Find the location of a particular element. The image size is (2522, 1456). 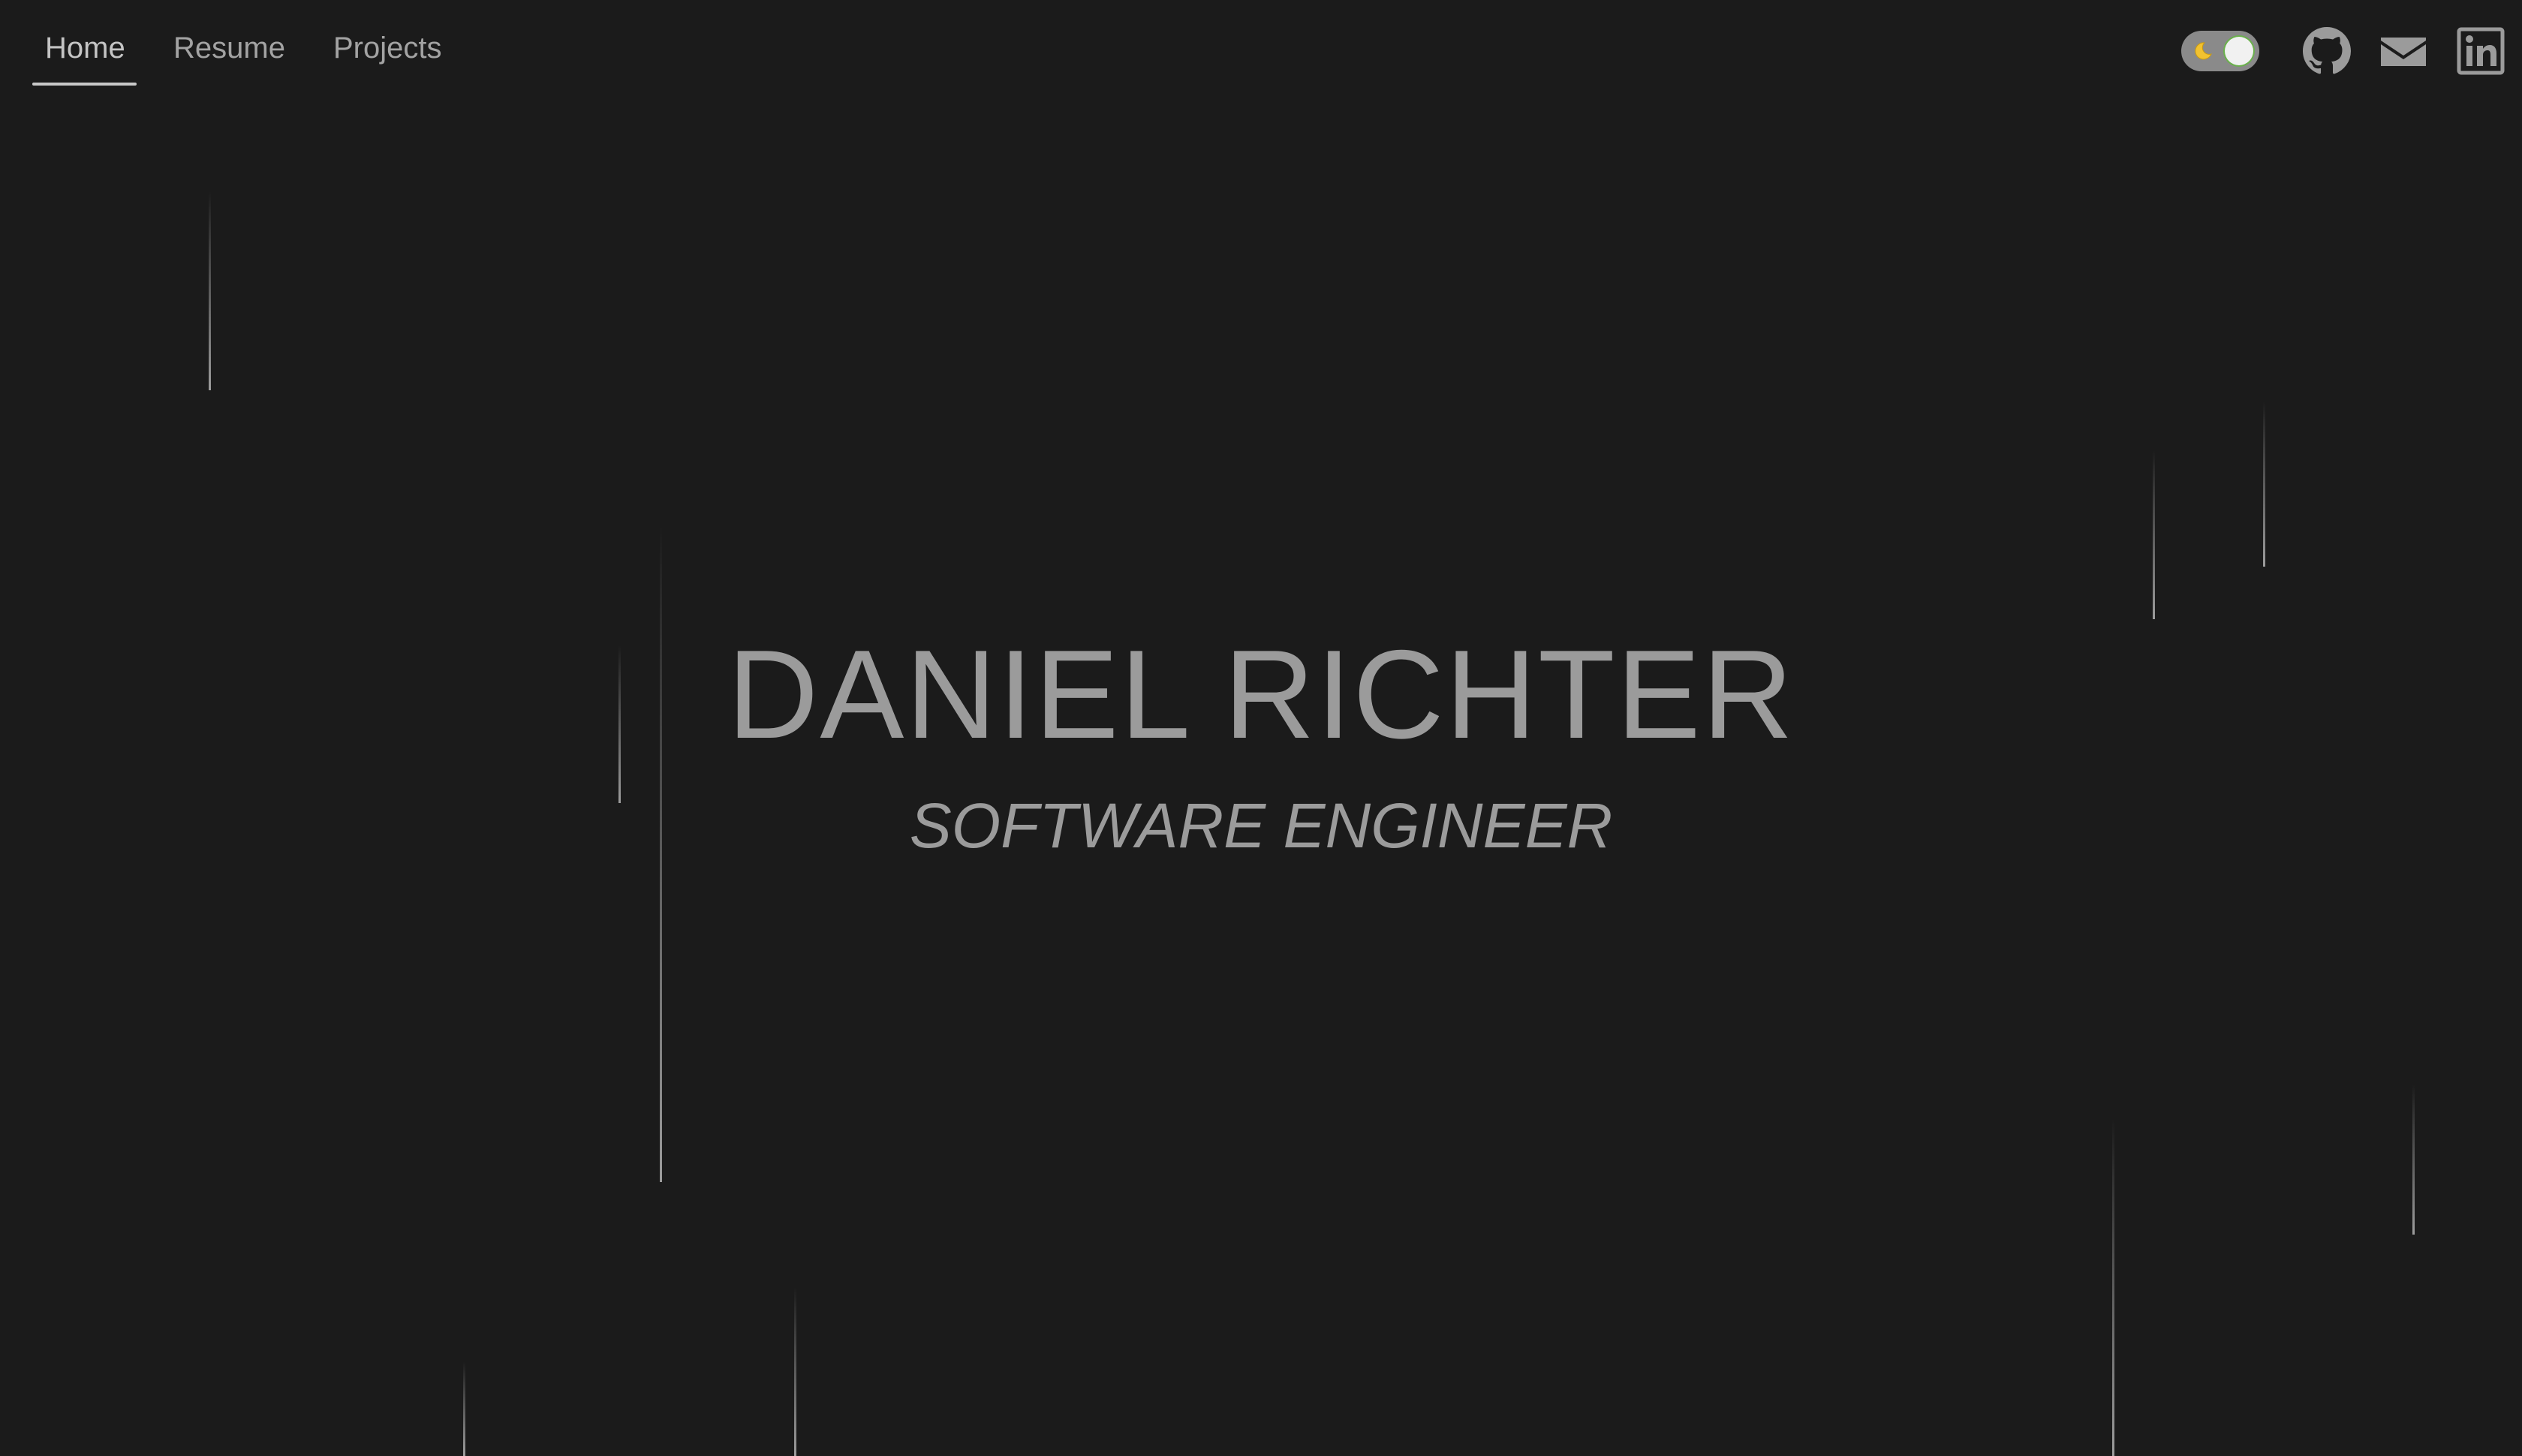

github-icon is located at coordinates (2327, 50).